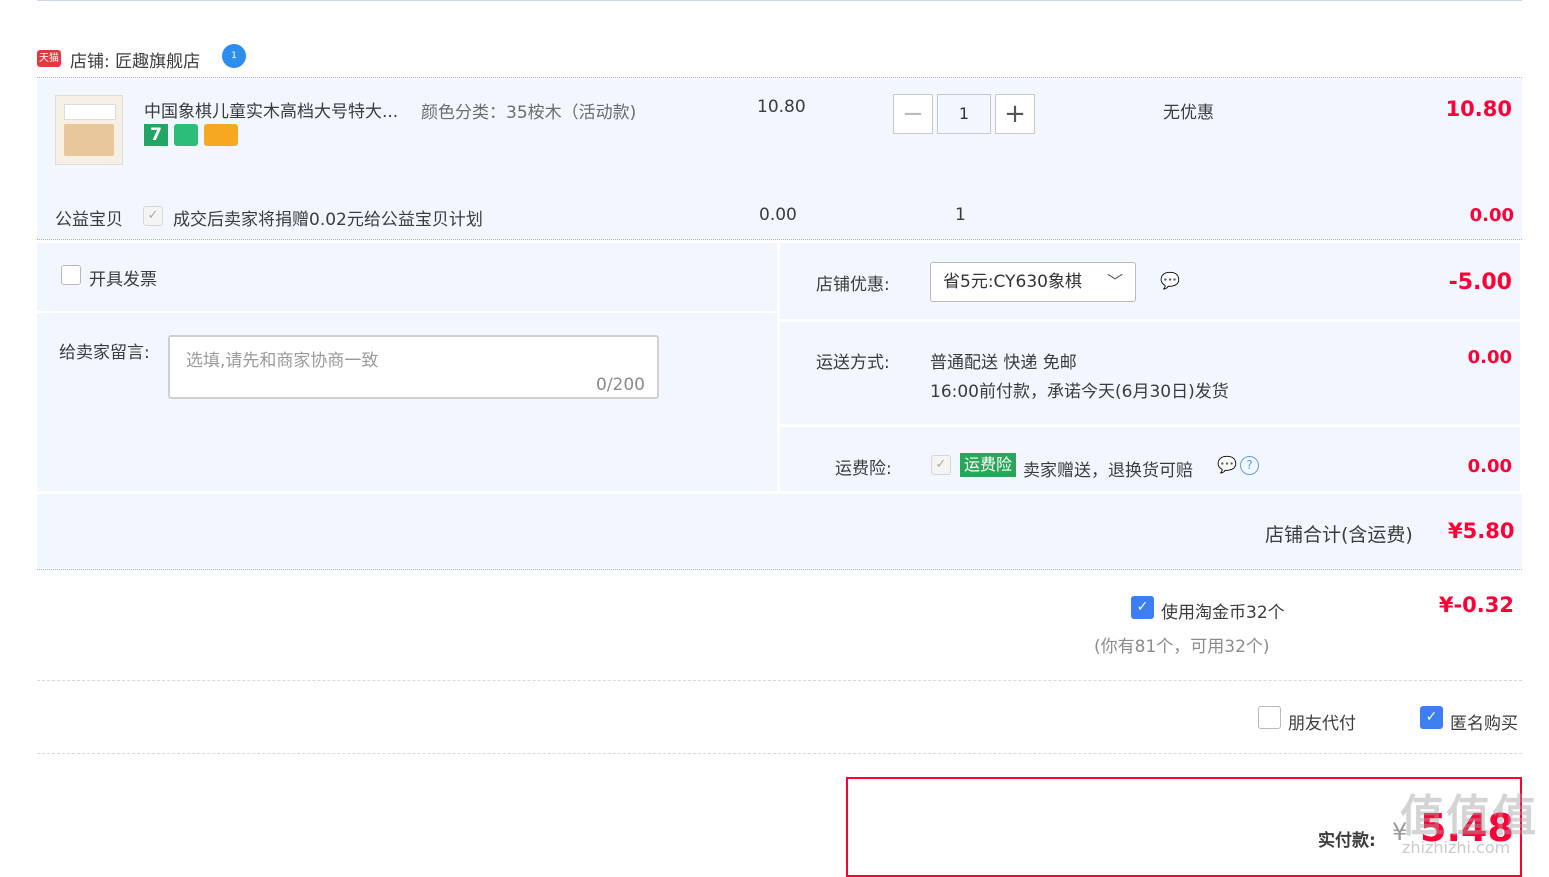  Describe the element at coordinates (1150, 373) in the screenshot. I see `shipping-panel` at that location.